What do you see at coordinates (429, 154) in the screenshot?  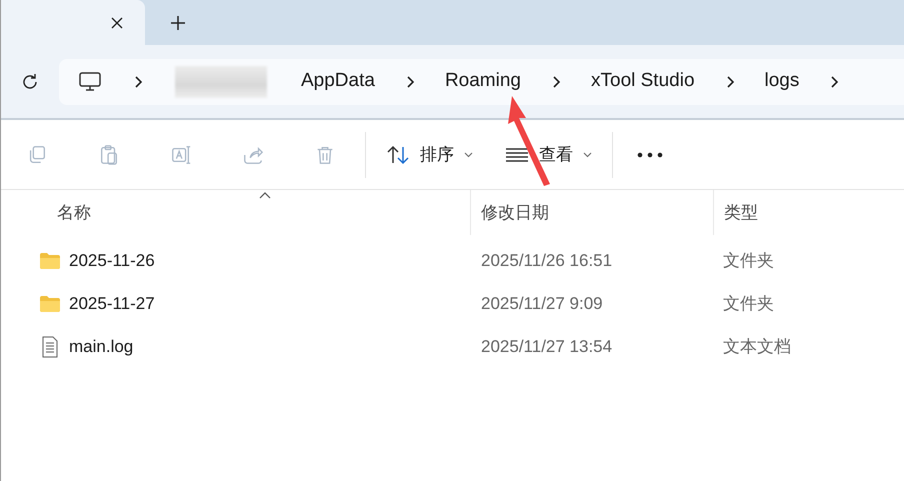 I see `sort-button: 排序` at bounding box center [429, 154].